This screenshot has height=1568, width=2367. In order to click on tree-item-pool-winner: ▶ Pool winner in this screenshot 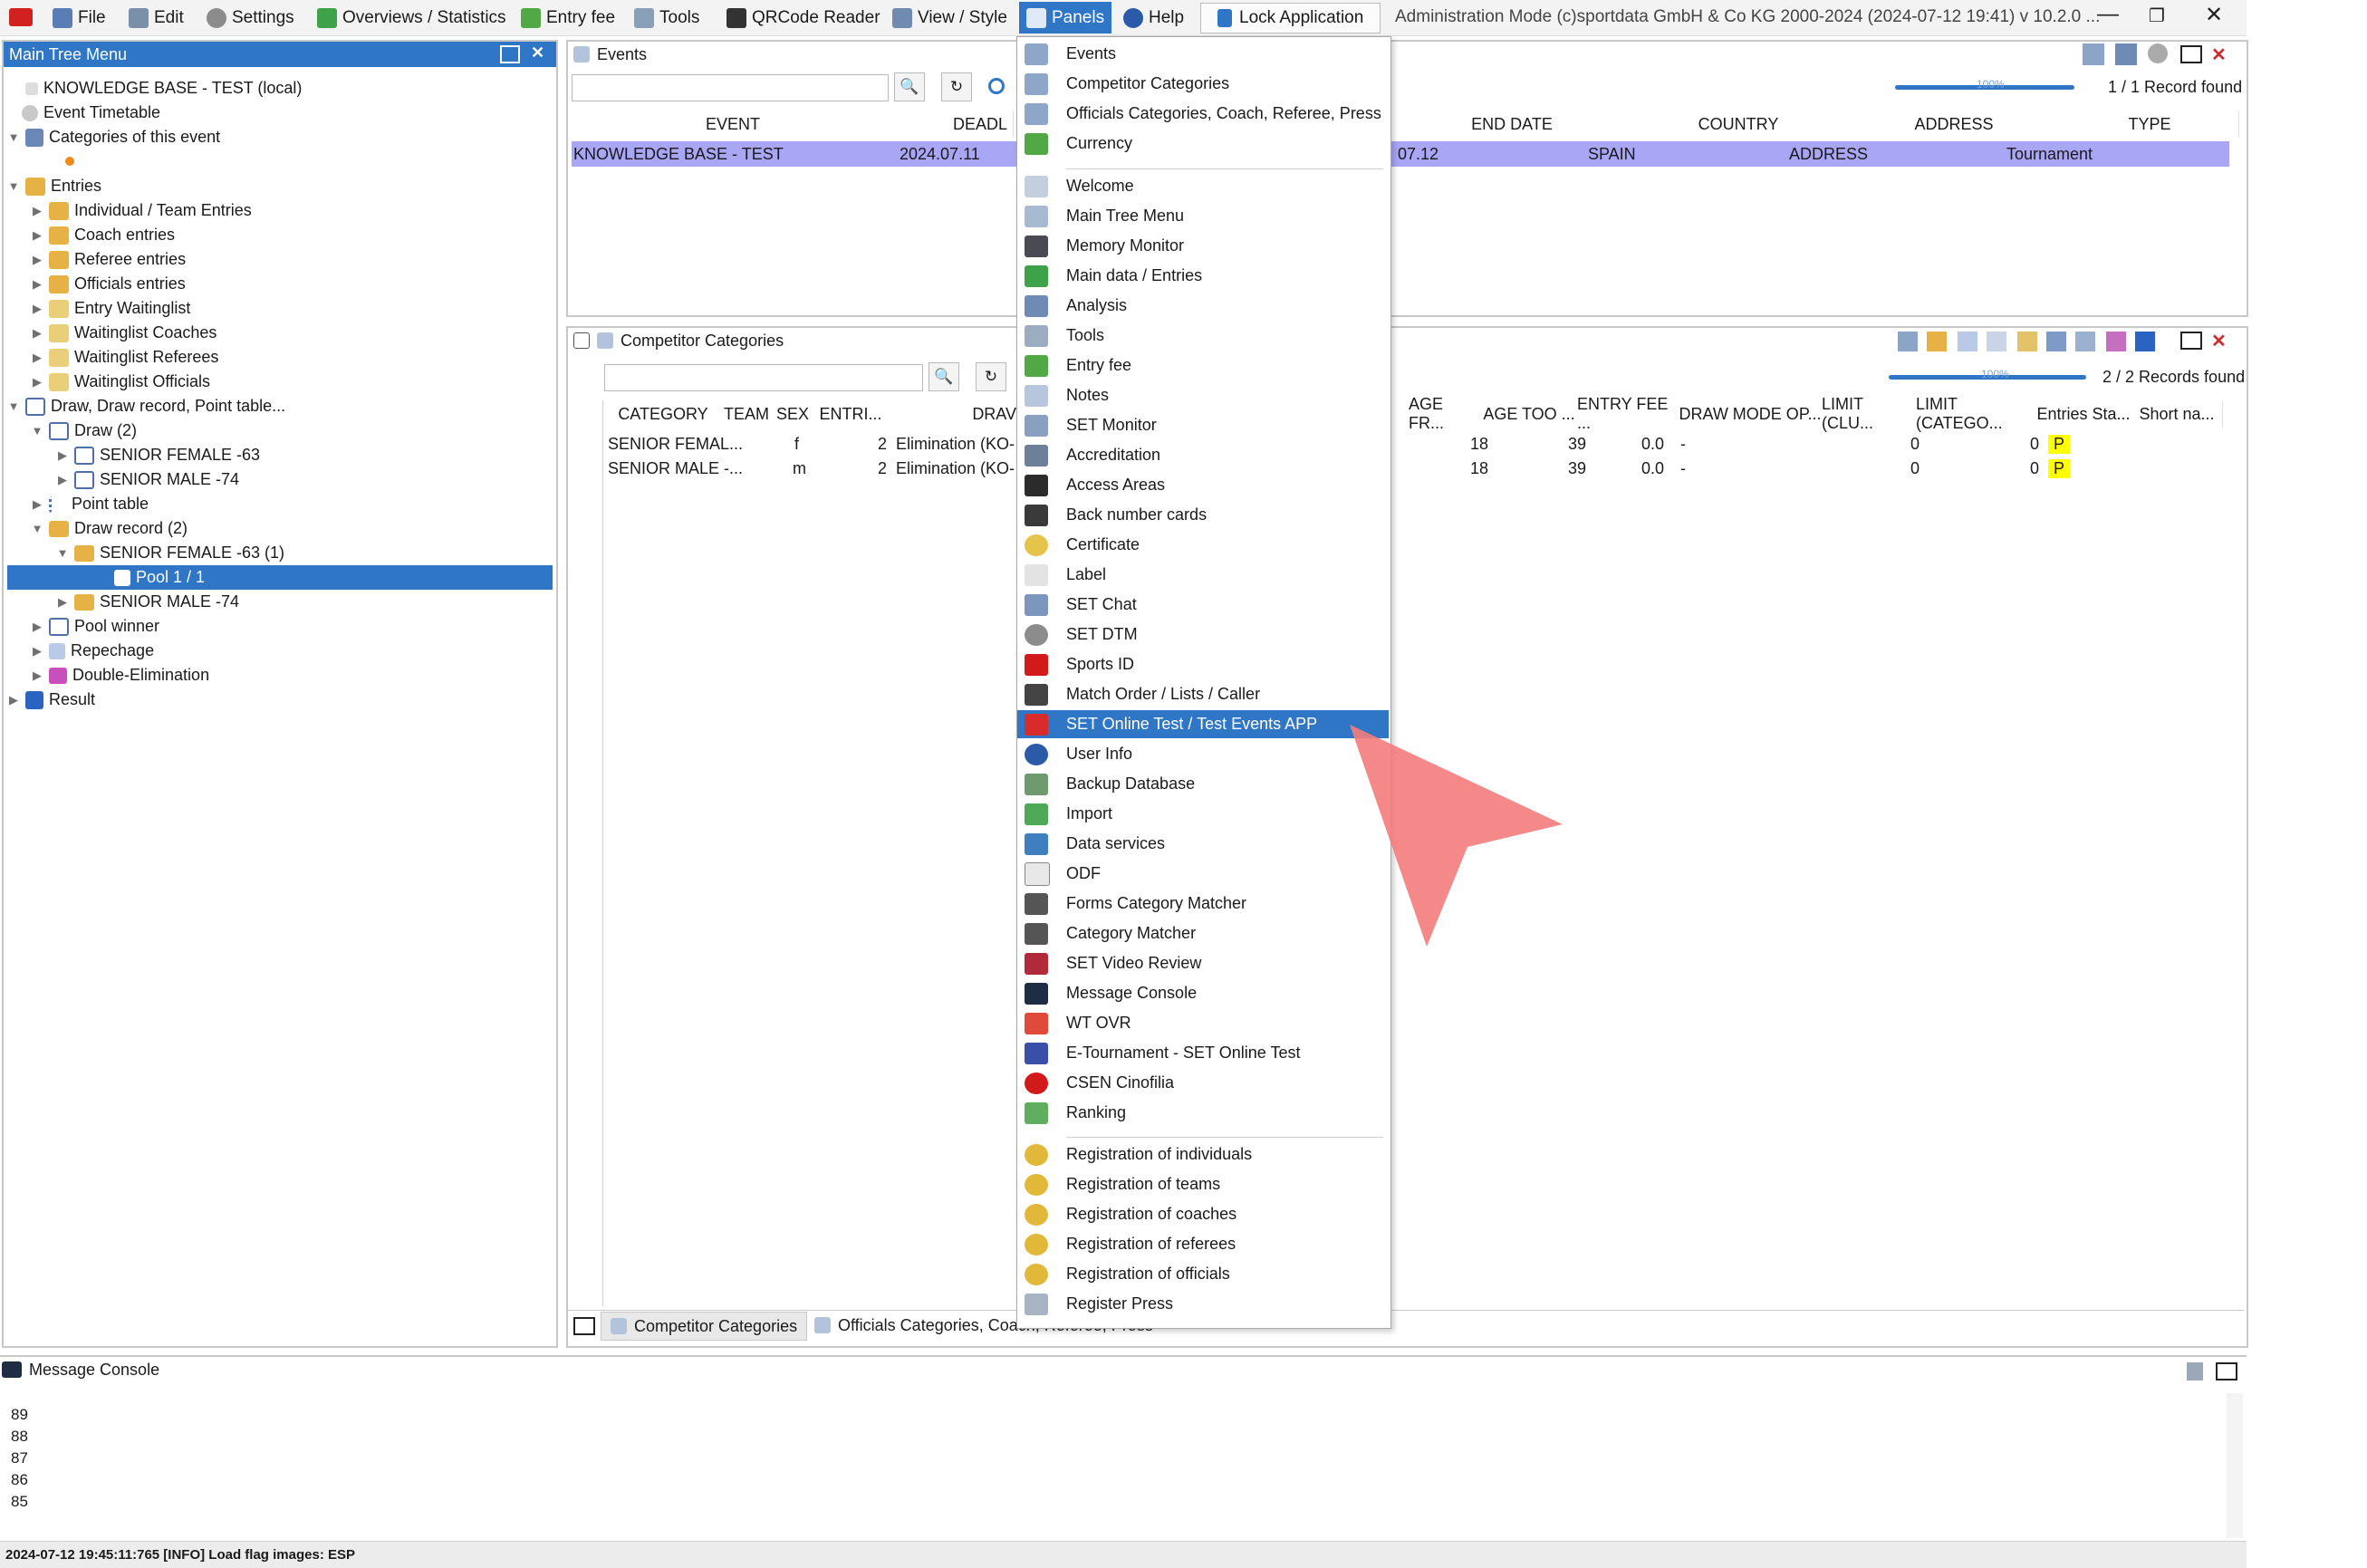, I will do `click(95, 626)`.